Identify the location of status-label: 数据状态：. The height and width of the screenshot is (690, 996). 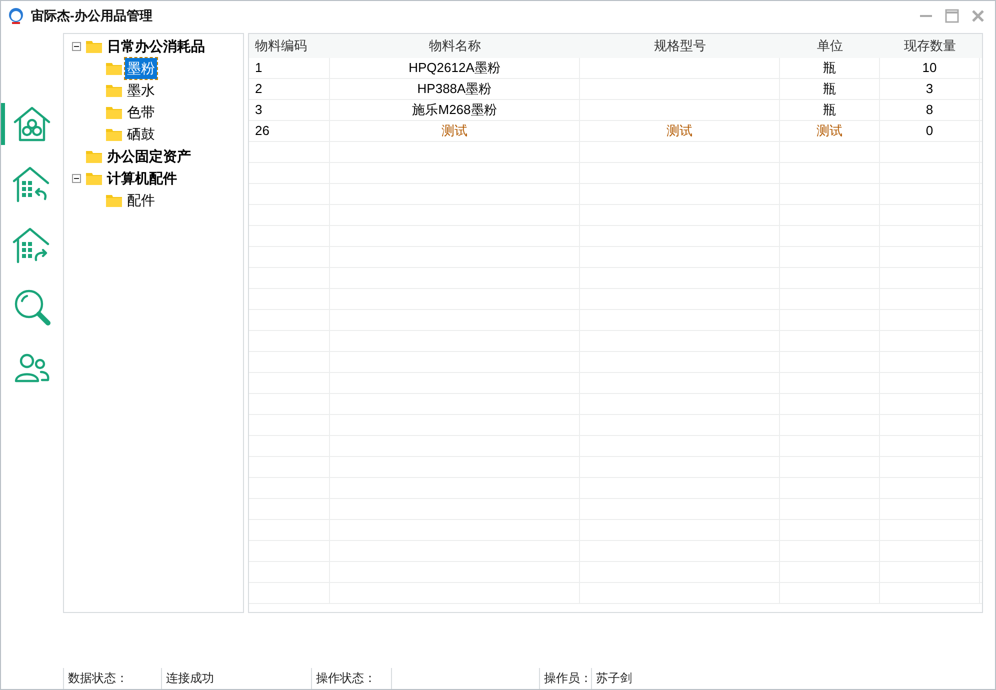
(98, 678).